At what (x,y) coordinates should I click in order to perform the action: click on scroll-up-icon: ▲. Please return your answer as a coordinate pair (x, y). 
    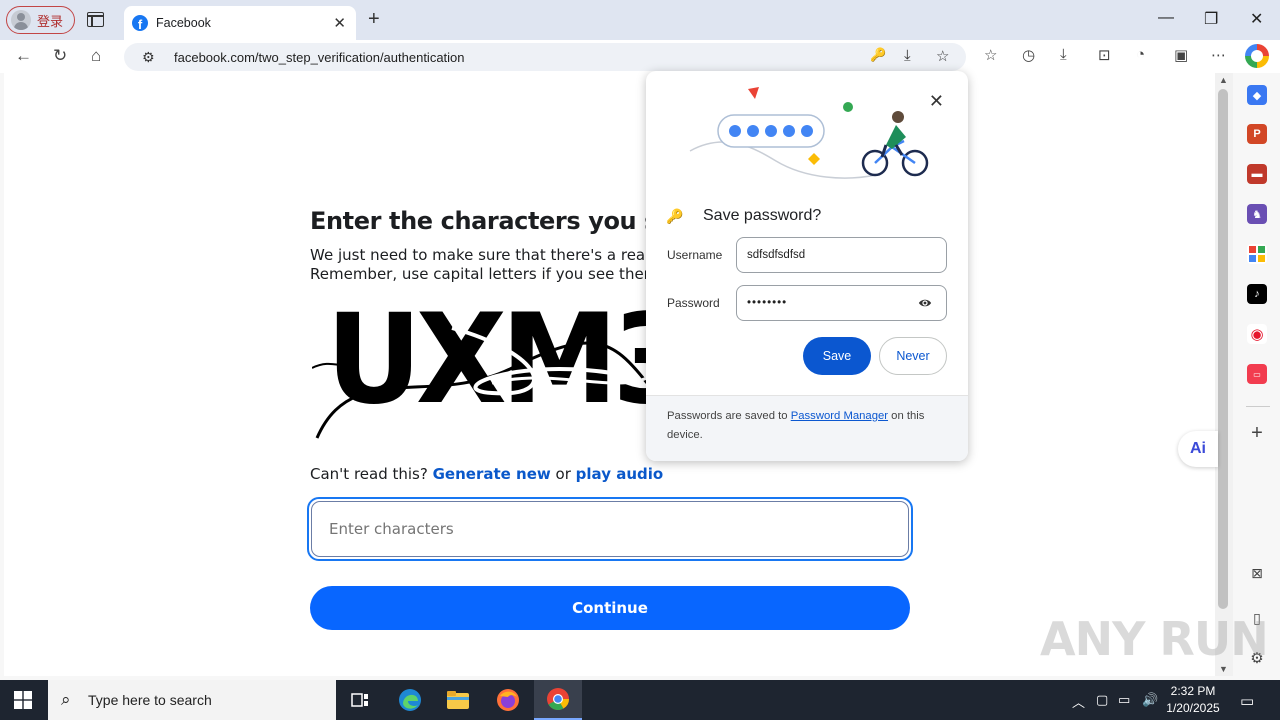
    Looking at the image, I should click on (1223, 80).